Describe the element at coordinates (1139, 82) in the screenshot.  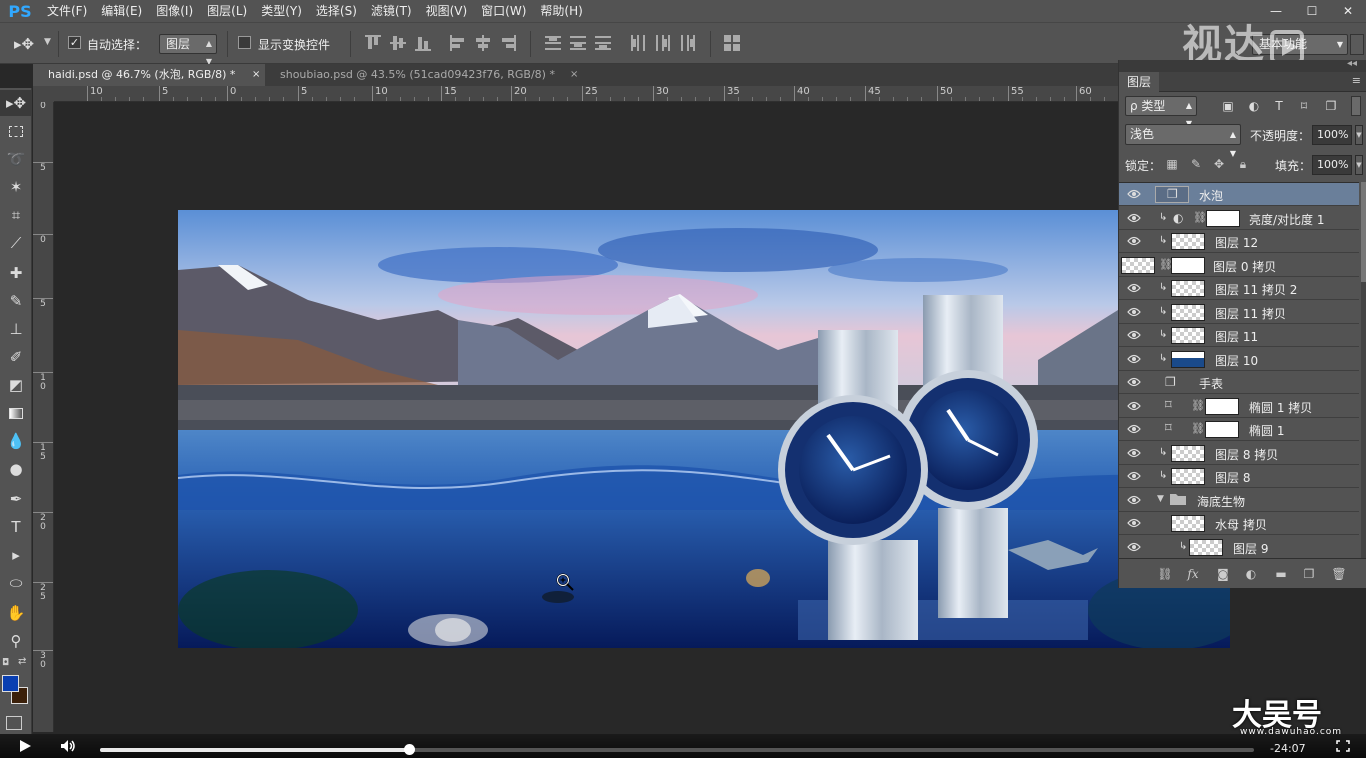
I see `tab-layers: 图层` at that location.